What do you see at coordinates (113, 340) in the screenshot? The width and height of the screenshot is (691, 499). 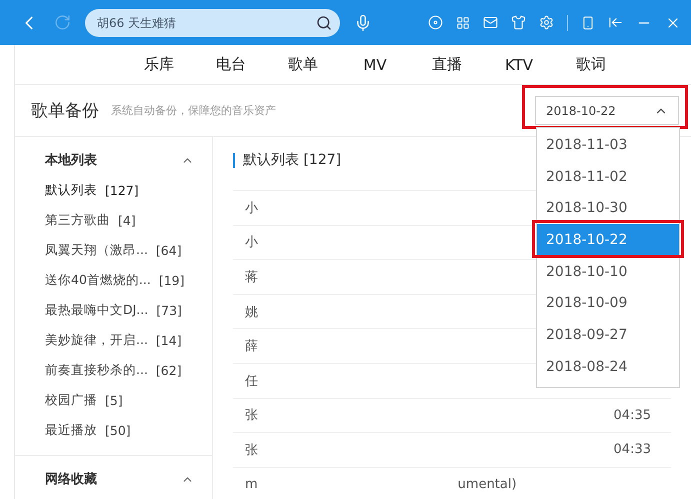 I see `playlist-item: 美妙旋律，开启... [14]` at bounding box center [113, 340].